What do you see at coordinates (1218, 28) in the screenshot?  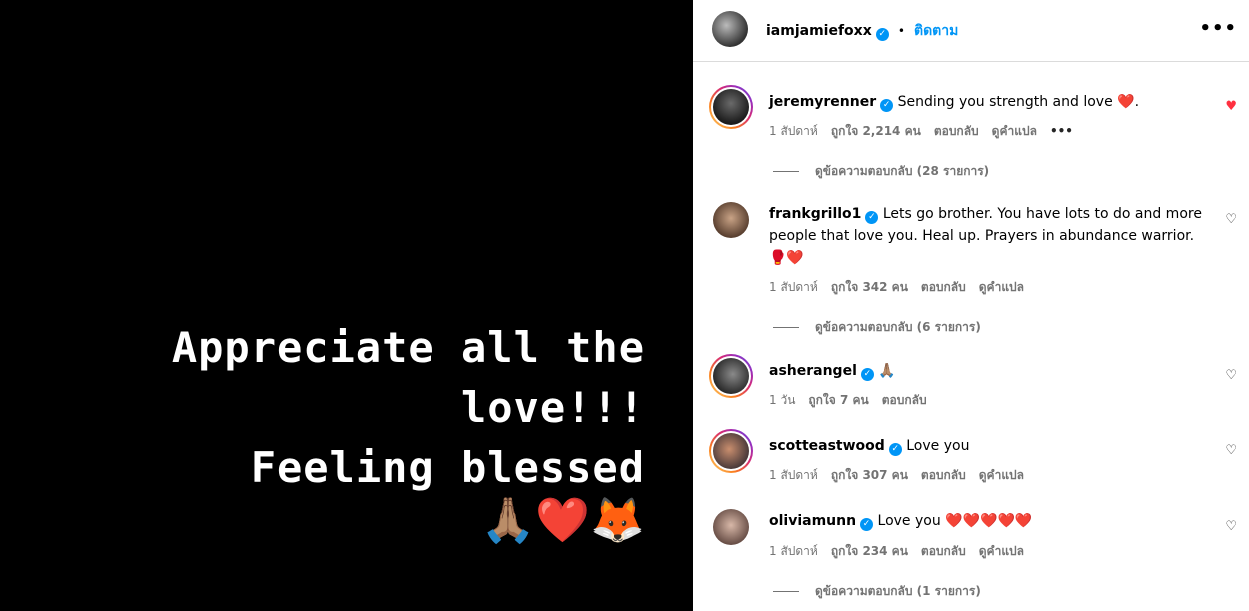 I see `more-options-icon: •••` at bounding box center [1218, 28].